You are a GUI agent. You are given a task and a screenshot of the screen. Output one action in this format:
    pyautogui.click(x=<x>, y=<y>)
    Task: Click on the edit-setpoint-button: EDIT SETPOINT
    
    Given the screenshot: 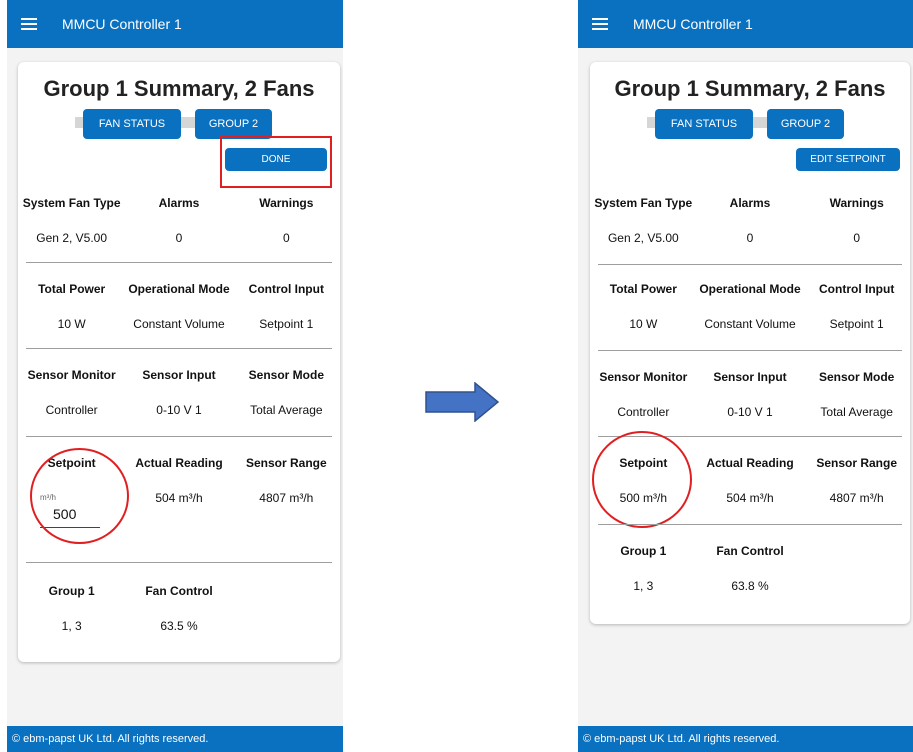 What is the action you would take?
    pyautogui.click(x=848, y=159)
    